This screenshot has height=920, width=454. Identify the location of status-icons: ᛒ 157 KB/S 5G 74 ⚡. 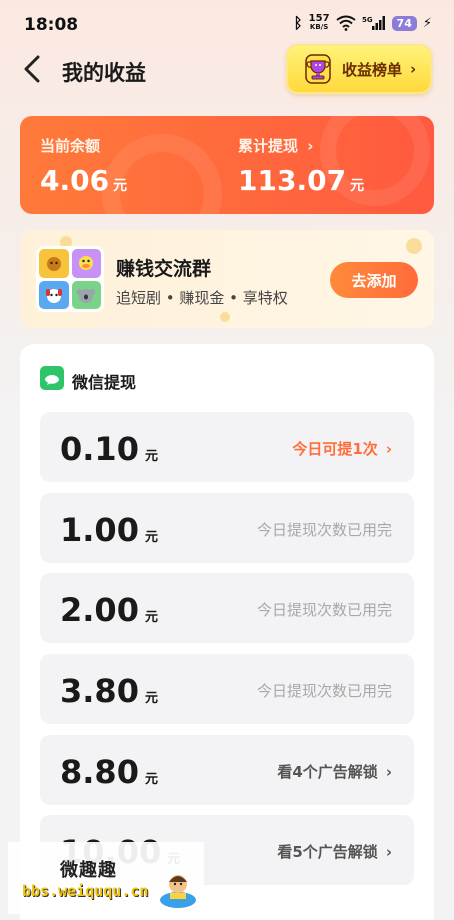
(362, 23).